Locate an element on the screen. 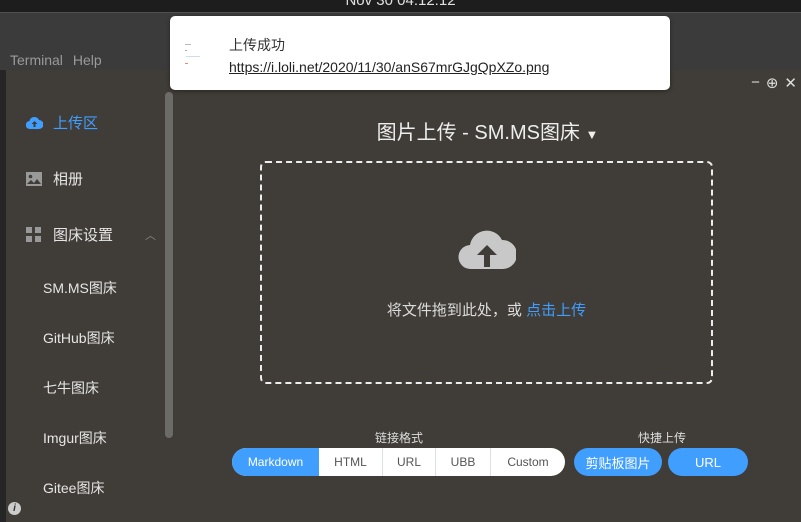 This screenshot has height=522, width=801. upload-title: 图片上传 - SM.MS图床 ▼ is located at coordinates (487, 130).